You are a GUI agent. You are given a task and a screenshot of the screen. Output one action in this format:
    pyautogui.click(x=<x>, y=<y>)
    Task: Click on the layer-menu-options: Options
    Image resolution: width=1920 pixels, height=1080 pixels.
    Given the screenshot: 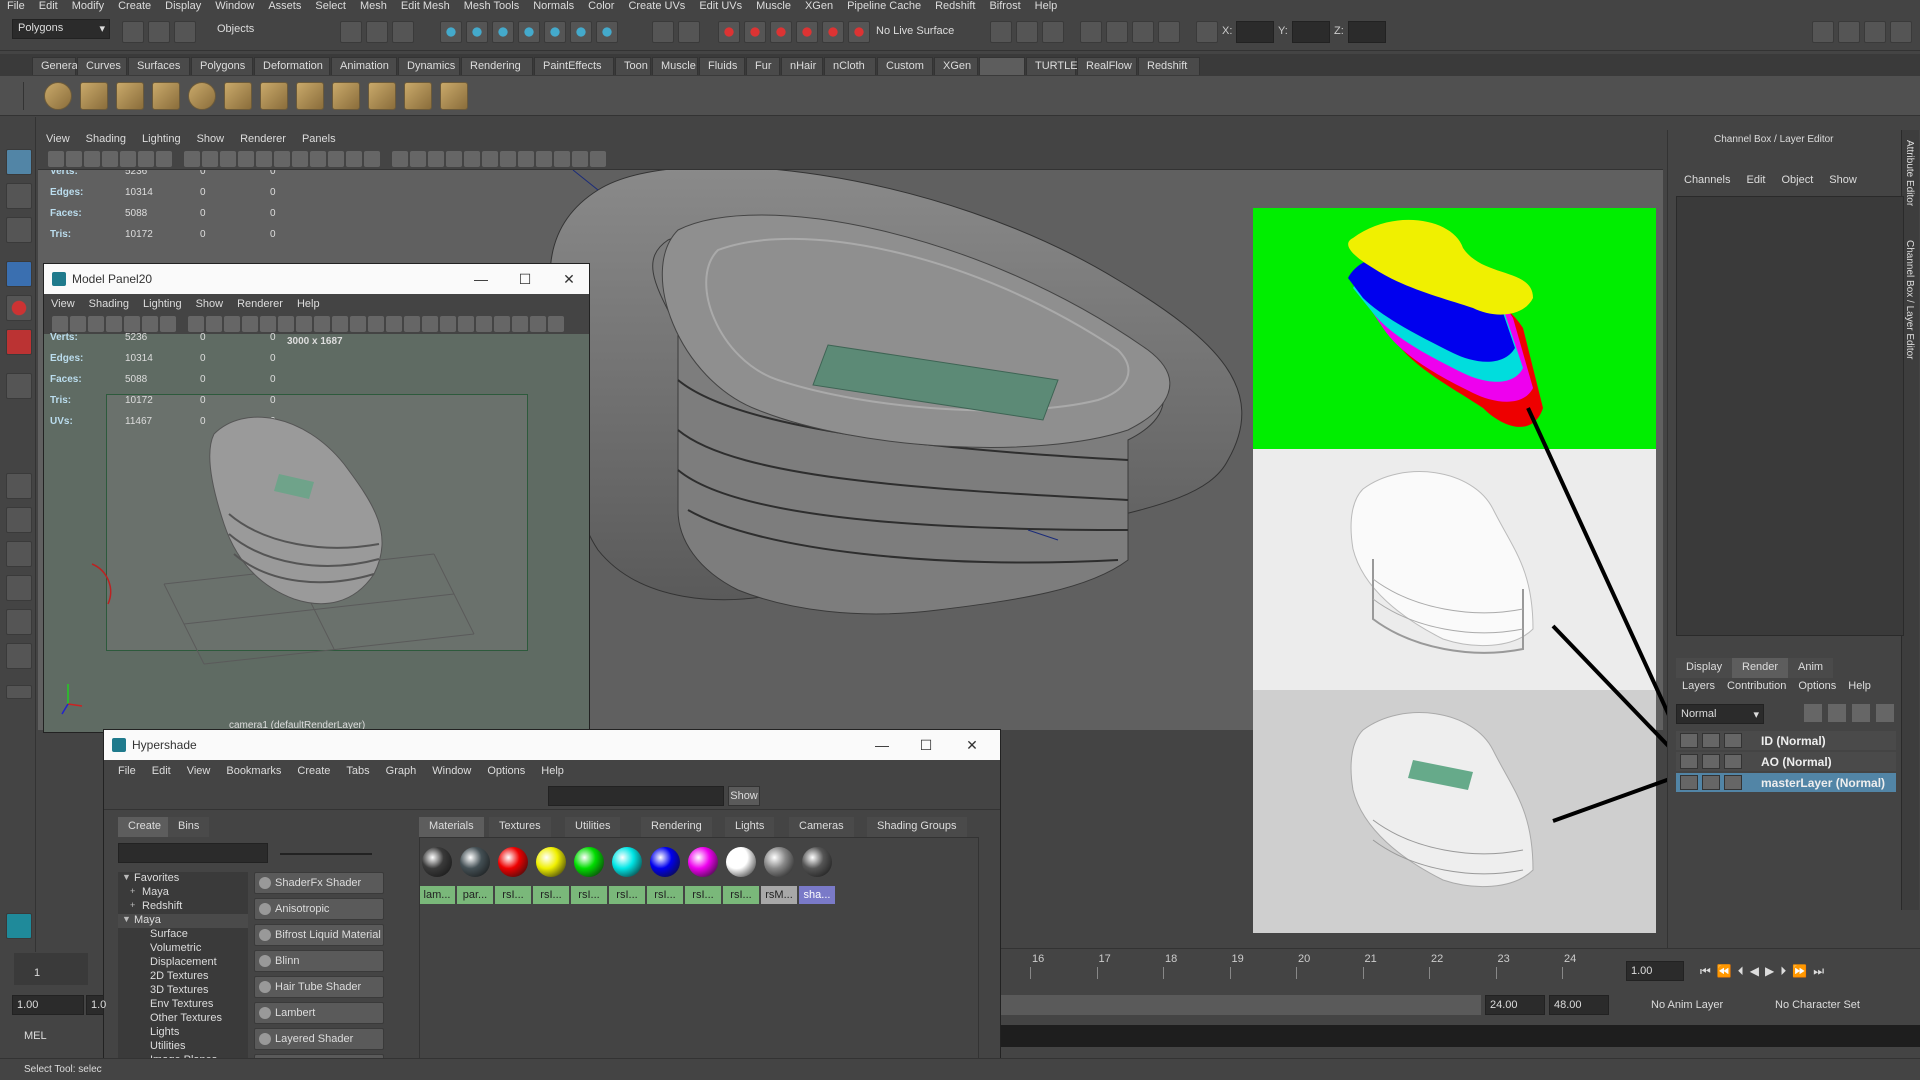 What is the action you would take?
    pyautogui.click(x=1817, y=686)
    